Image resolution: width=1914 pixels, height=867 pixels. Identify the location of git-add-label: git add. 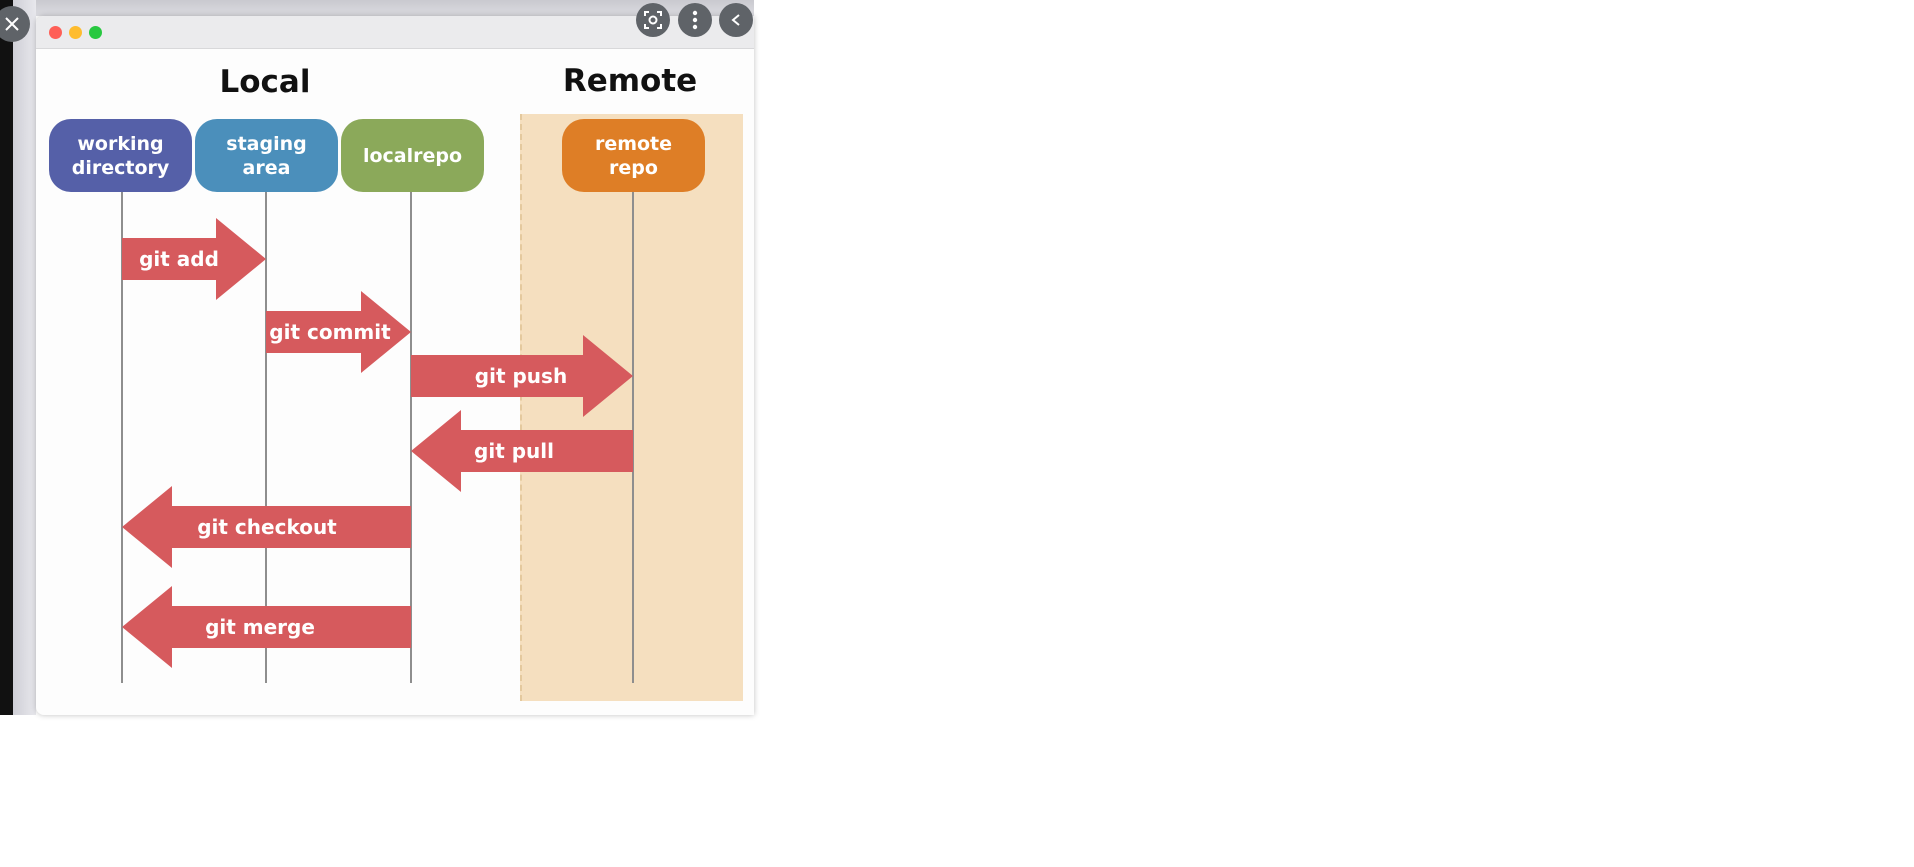
(179, 259).